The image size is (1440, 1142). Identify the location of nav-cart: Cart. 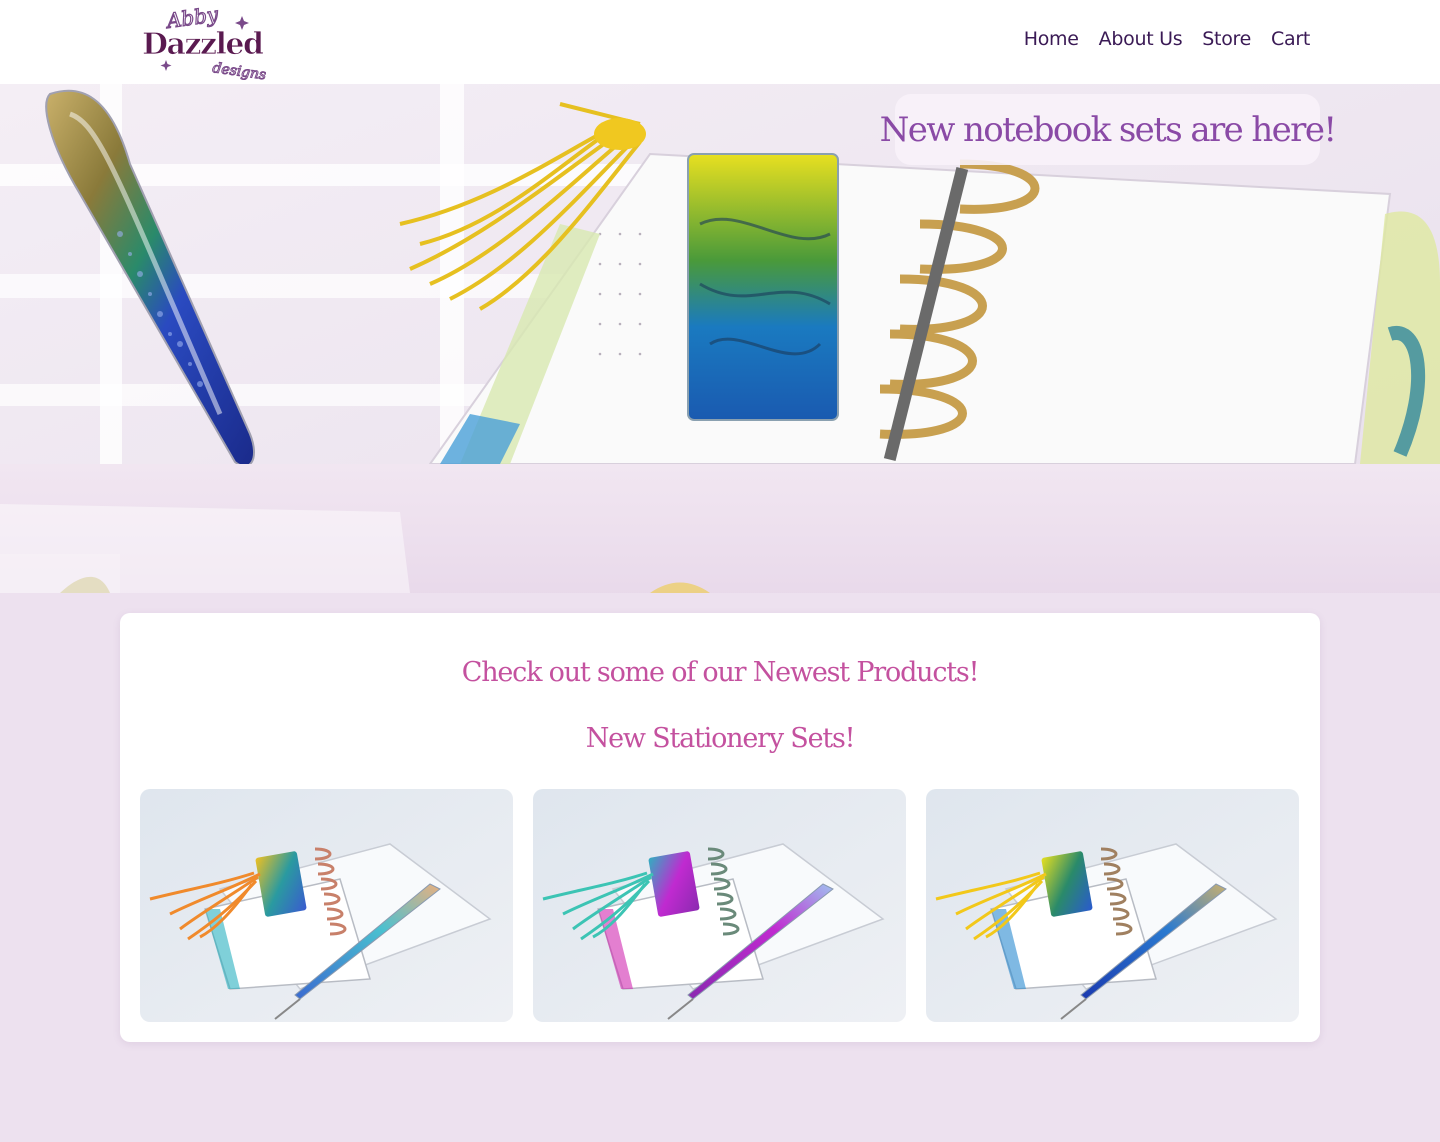
(1290, 39).